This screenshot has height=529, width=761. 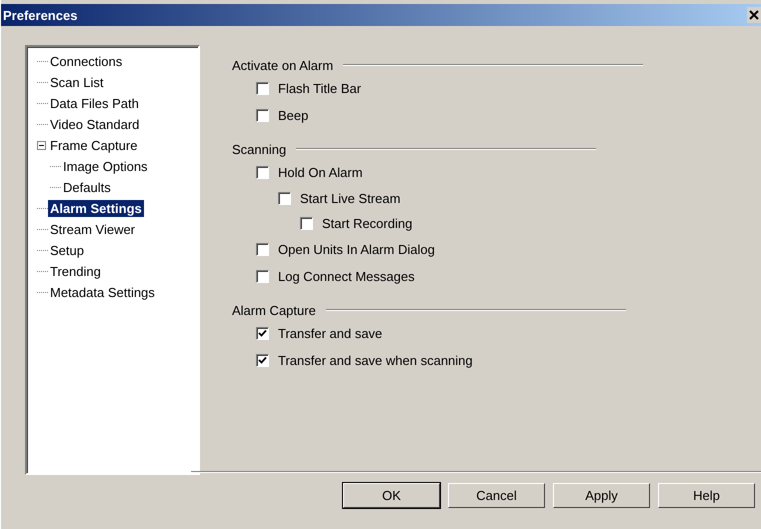 What do you see at coordinates (77, 82) in the screenshot?
I see `tree-item: Scan List` at bounding box center [77, 82].